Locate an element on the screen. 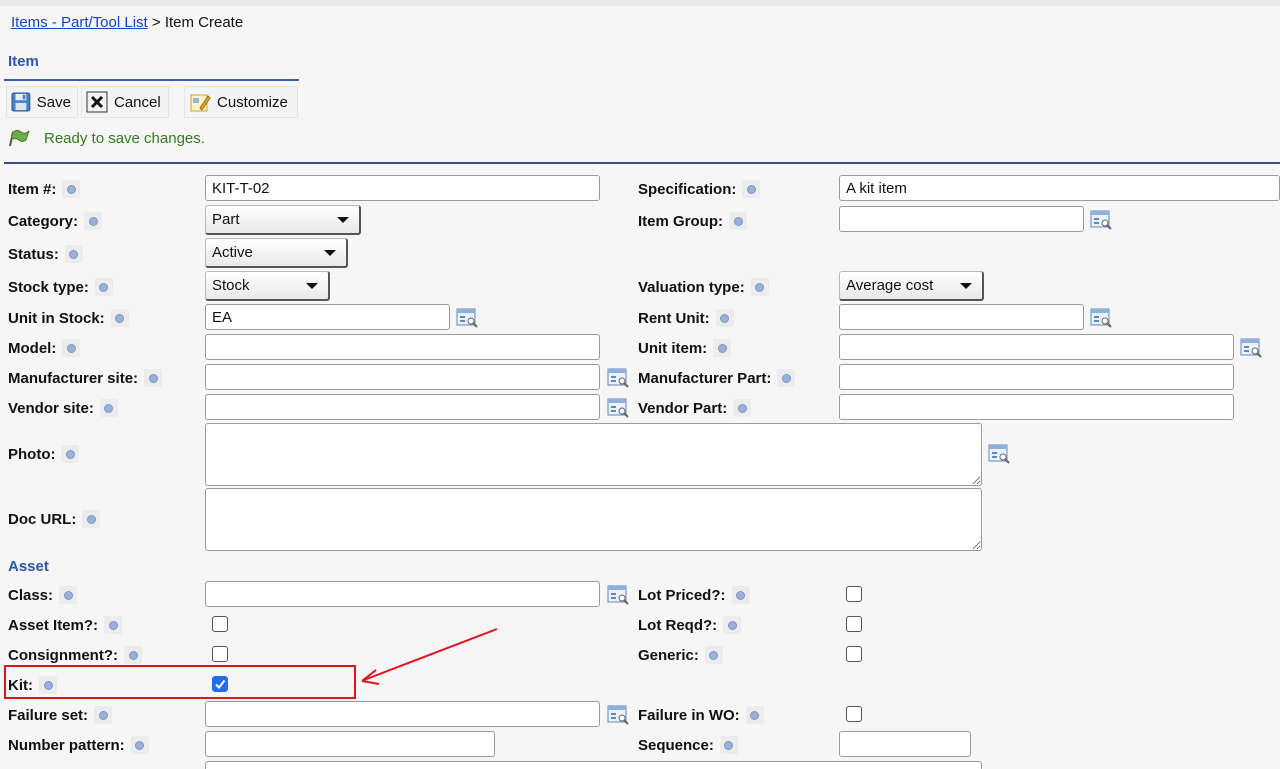 This screenshot has height=769, width=1280. sequence-input is located at coordinates (905, 744).